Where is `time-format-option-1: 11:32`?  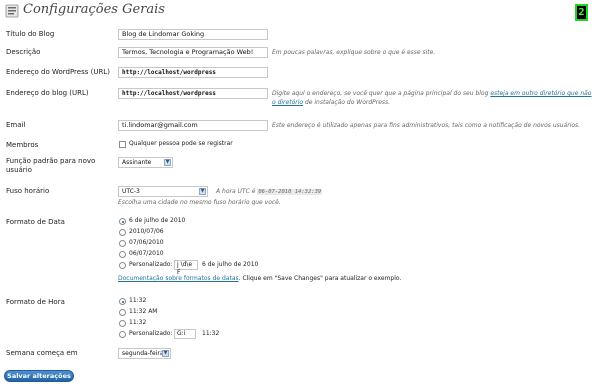 time-format-option-1: 11:32 is located at coordinates (138, 300).